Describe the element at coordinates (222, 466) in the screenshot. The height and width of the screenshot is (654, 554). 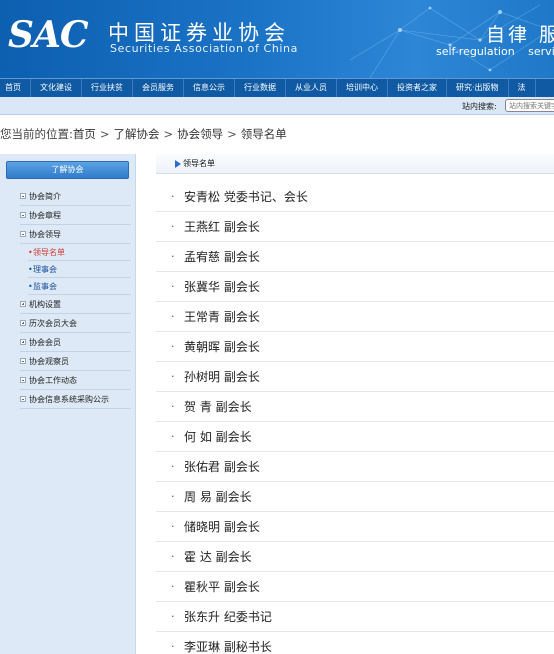
I see `leader-name: 张佑君 副会长` at that location.